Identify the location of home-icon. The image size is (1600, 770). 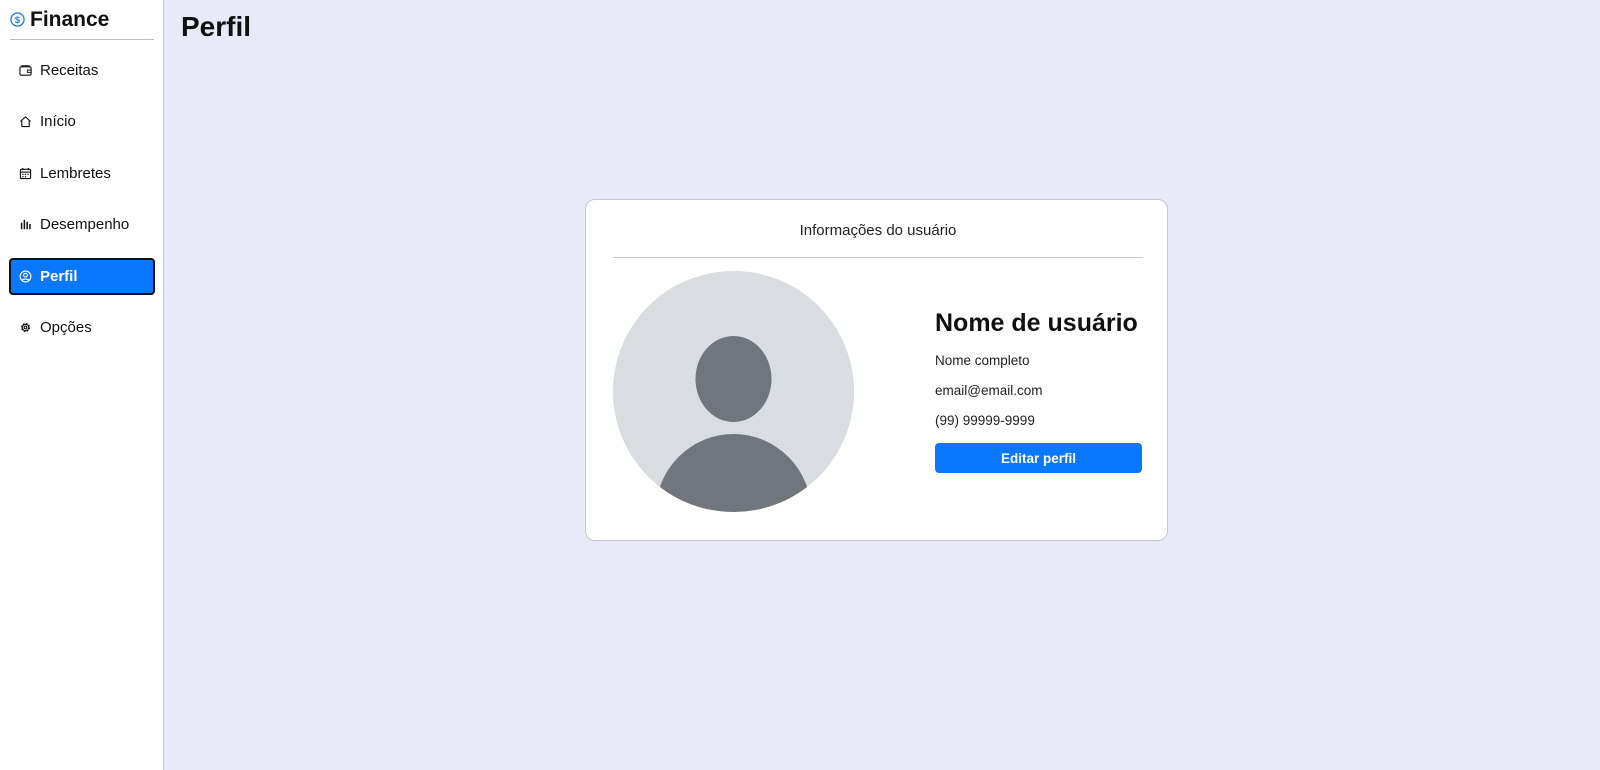
(25, 122).